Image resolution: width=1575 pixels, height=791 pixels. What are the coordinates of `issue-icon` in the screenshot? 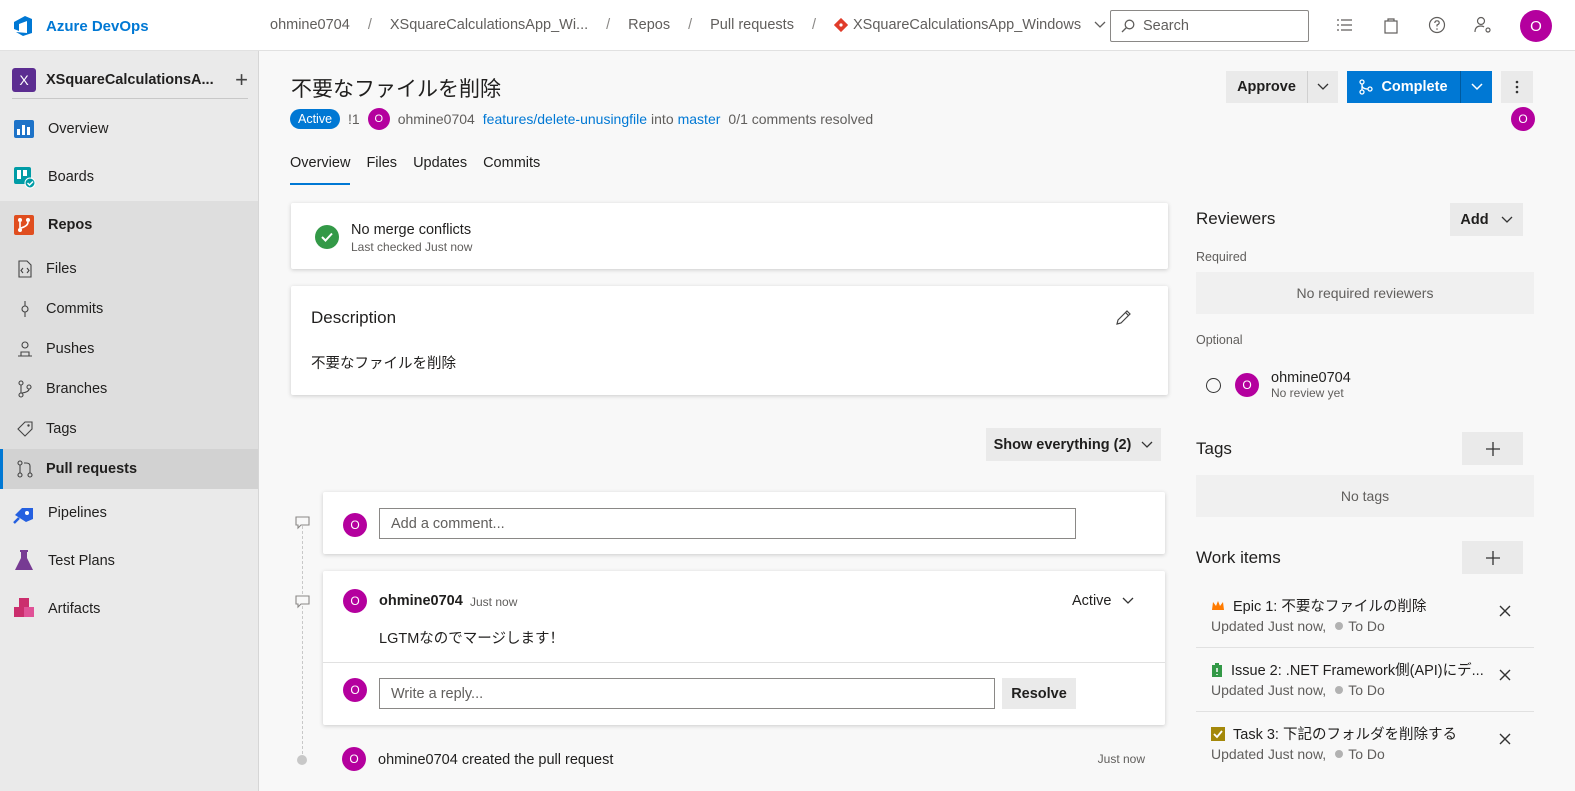 It's located at (1217, 669).